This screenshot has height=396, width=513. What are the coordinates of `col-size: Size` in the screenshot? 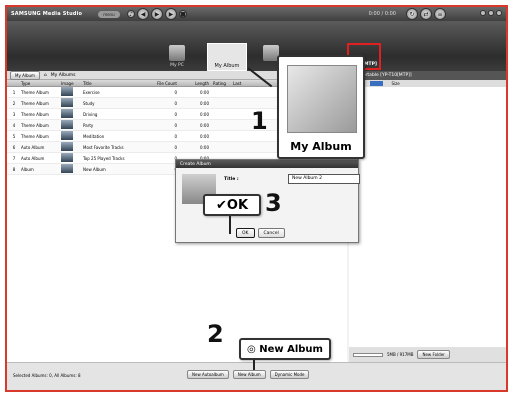 It's located at (395, 83).